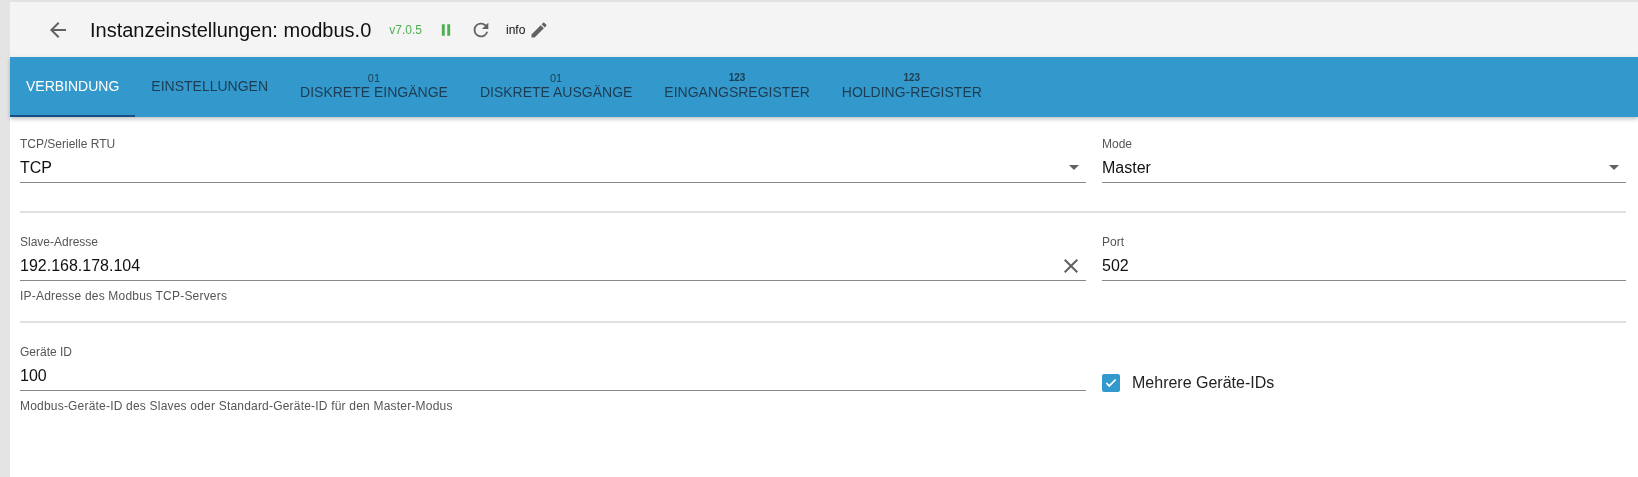 This screenshot has width=1638, height=477. I want to click on tab: 123 HOLDING-REGISTER, so click(911, 87).